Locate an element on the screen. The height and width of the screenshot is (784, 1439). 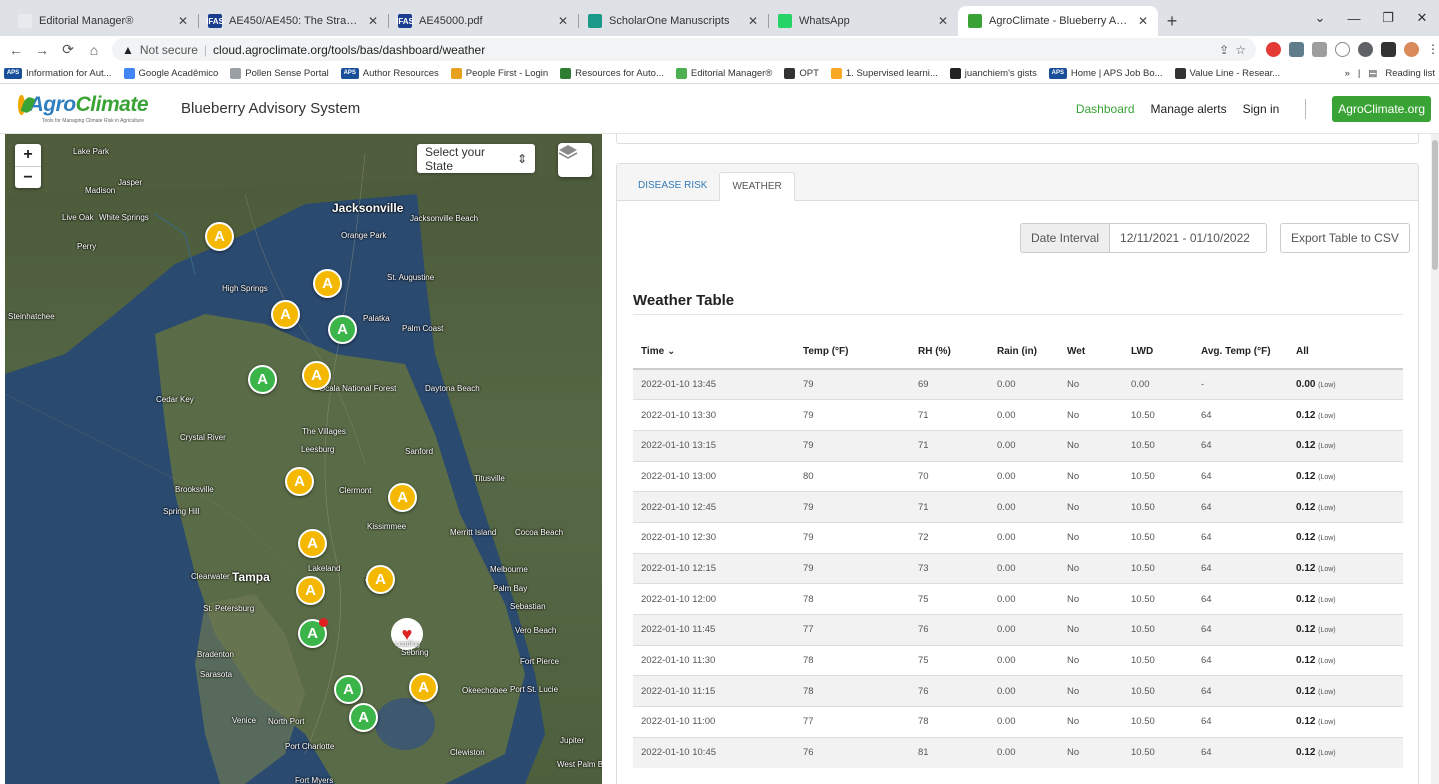
browser-tab: Editorial Manager® ✕ is located at coordinates (103, 21).